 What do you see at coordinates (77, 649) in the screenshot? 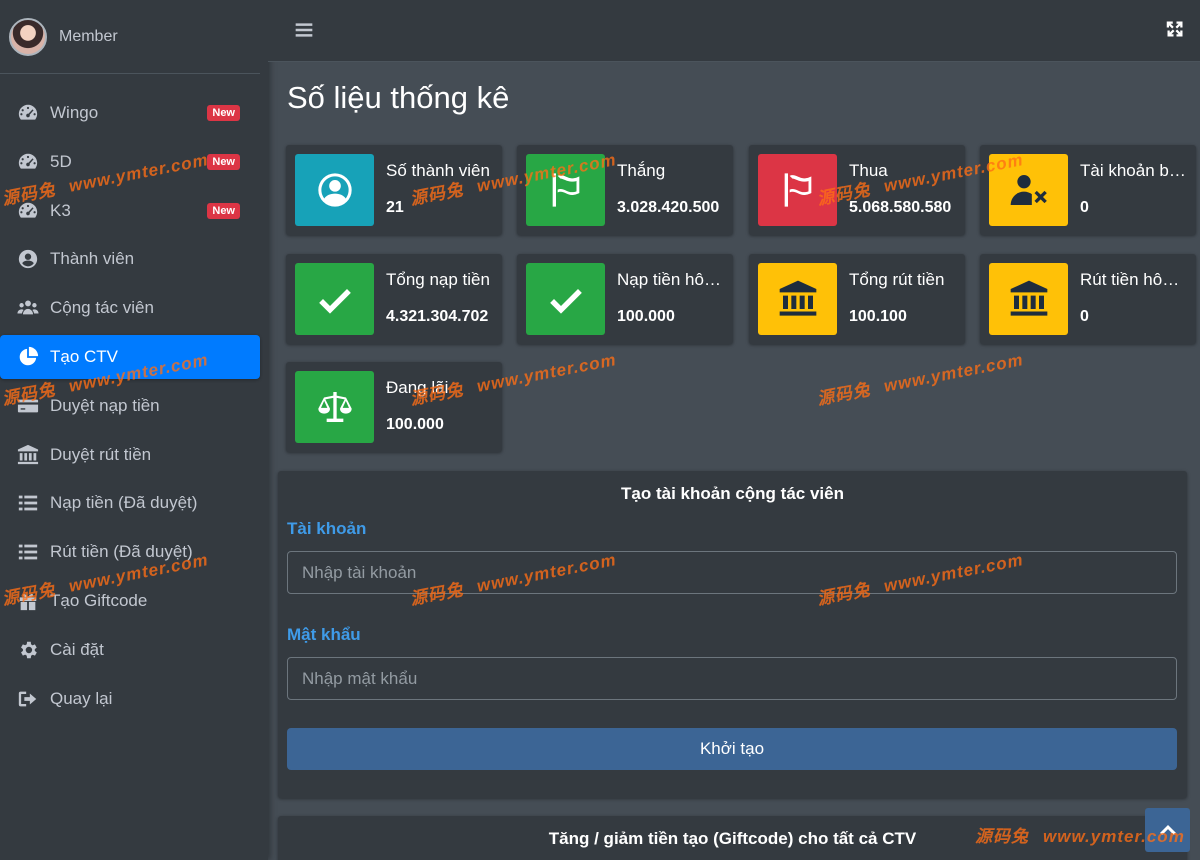
I see `sidebar-item-label: Cài đặt` at bounding box center [77, 649].